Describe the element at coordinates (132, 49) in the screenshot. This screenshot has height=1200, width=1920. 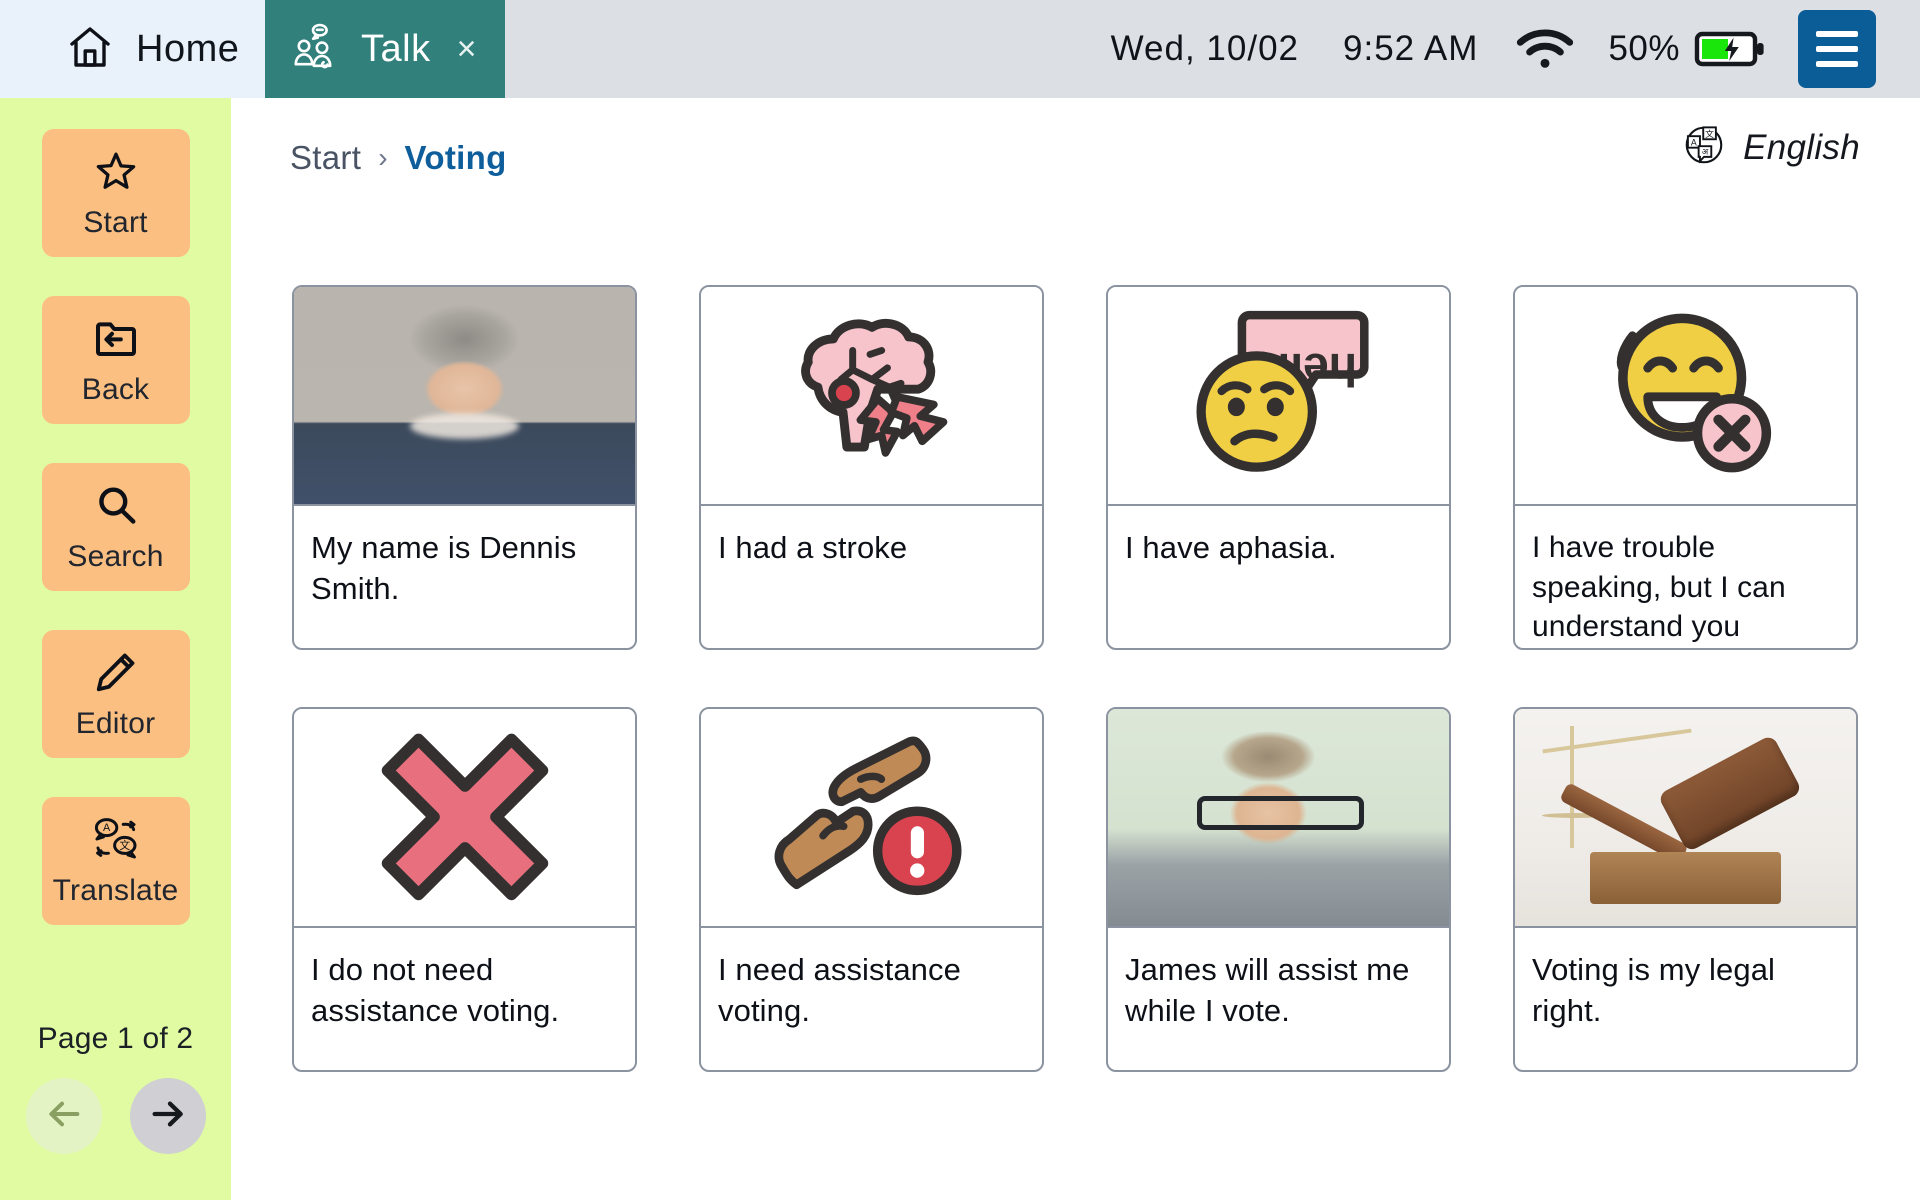
I see `tab-home: Home` at that location.